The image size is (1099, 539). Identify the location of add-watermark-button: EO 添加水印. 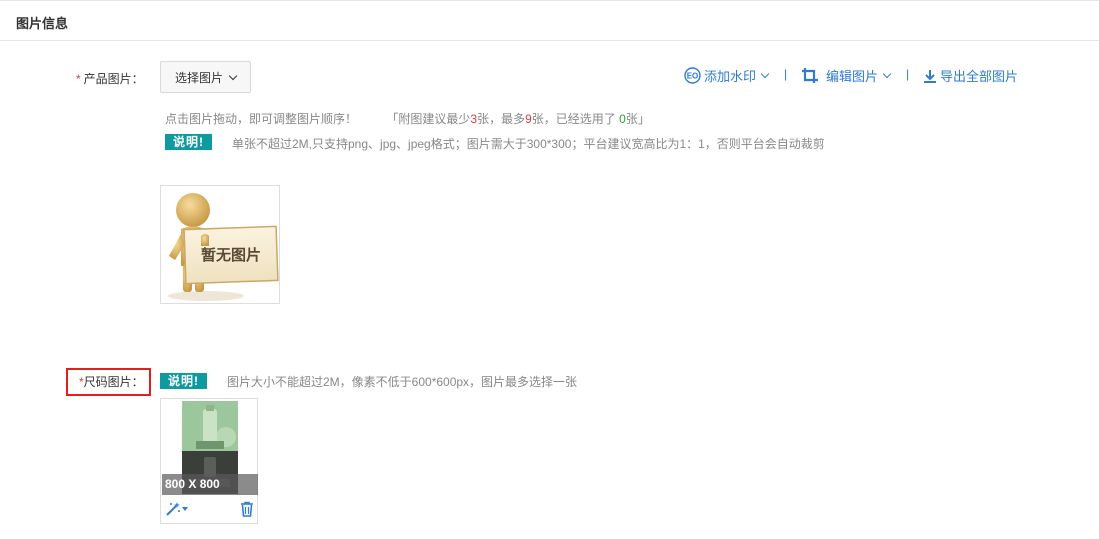
(727, 75).